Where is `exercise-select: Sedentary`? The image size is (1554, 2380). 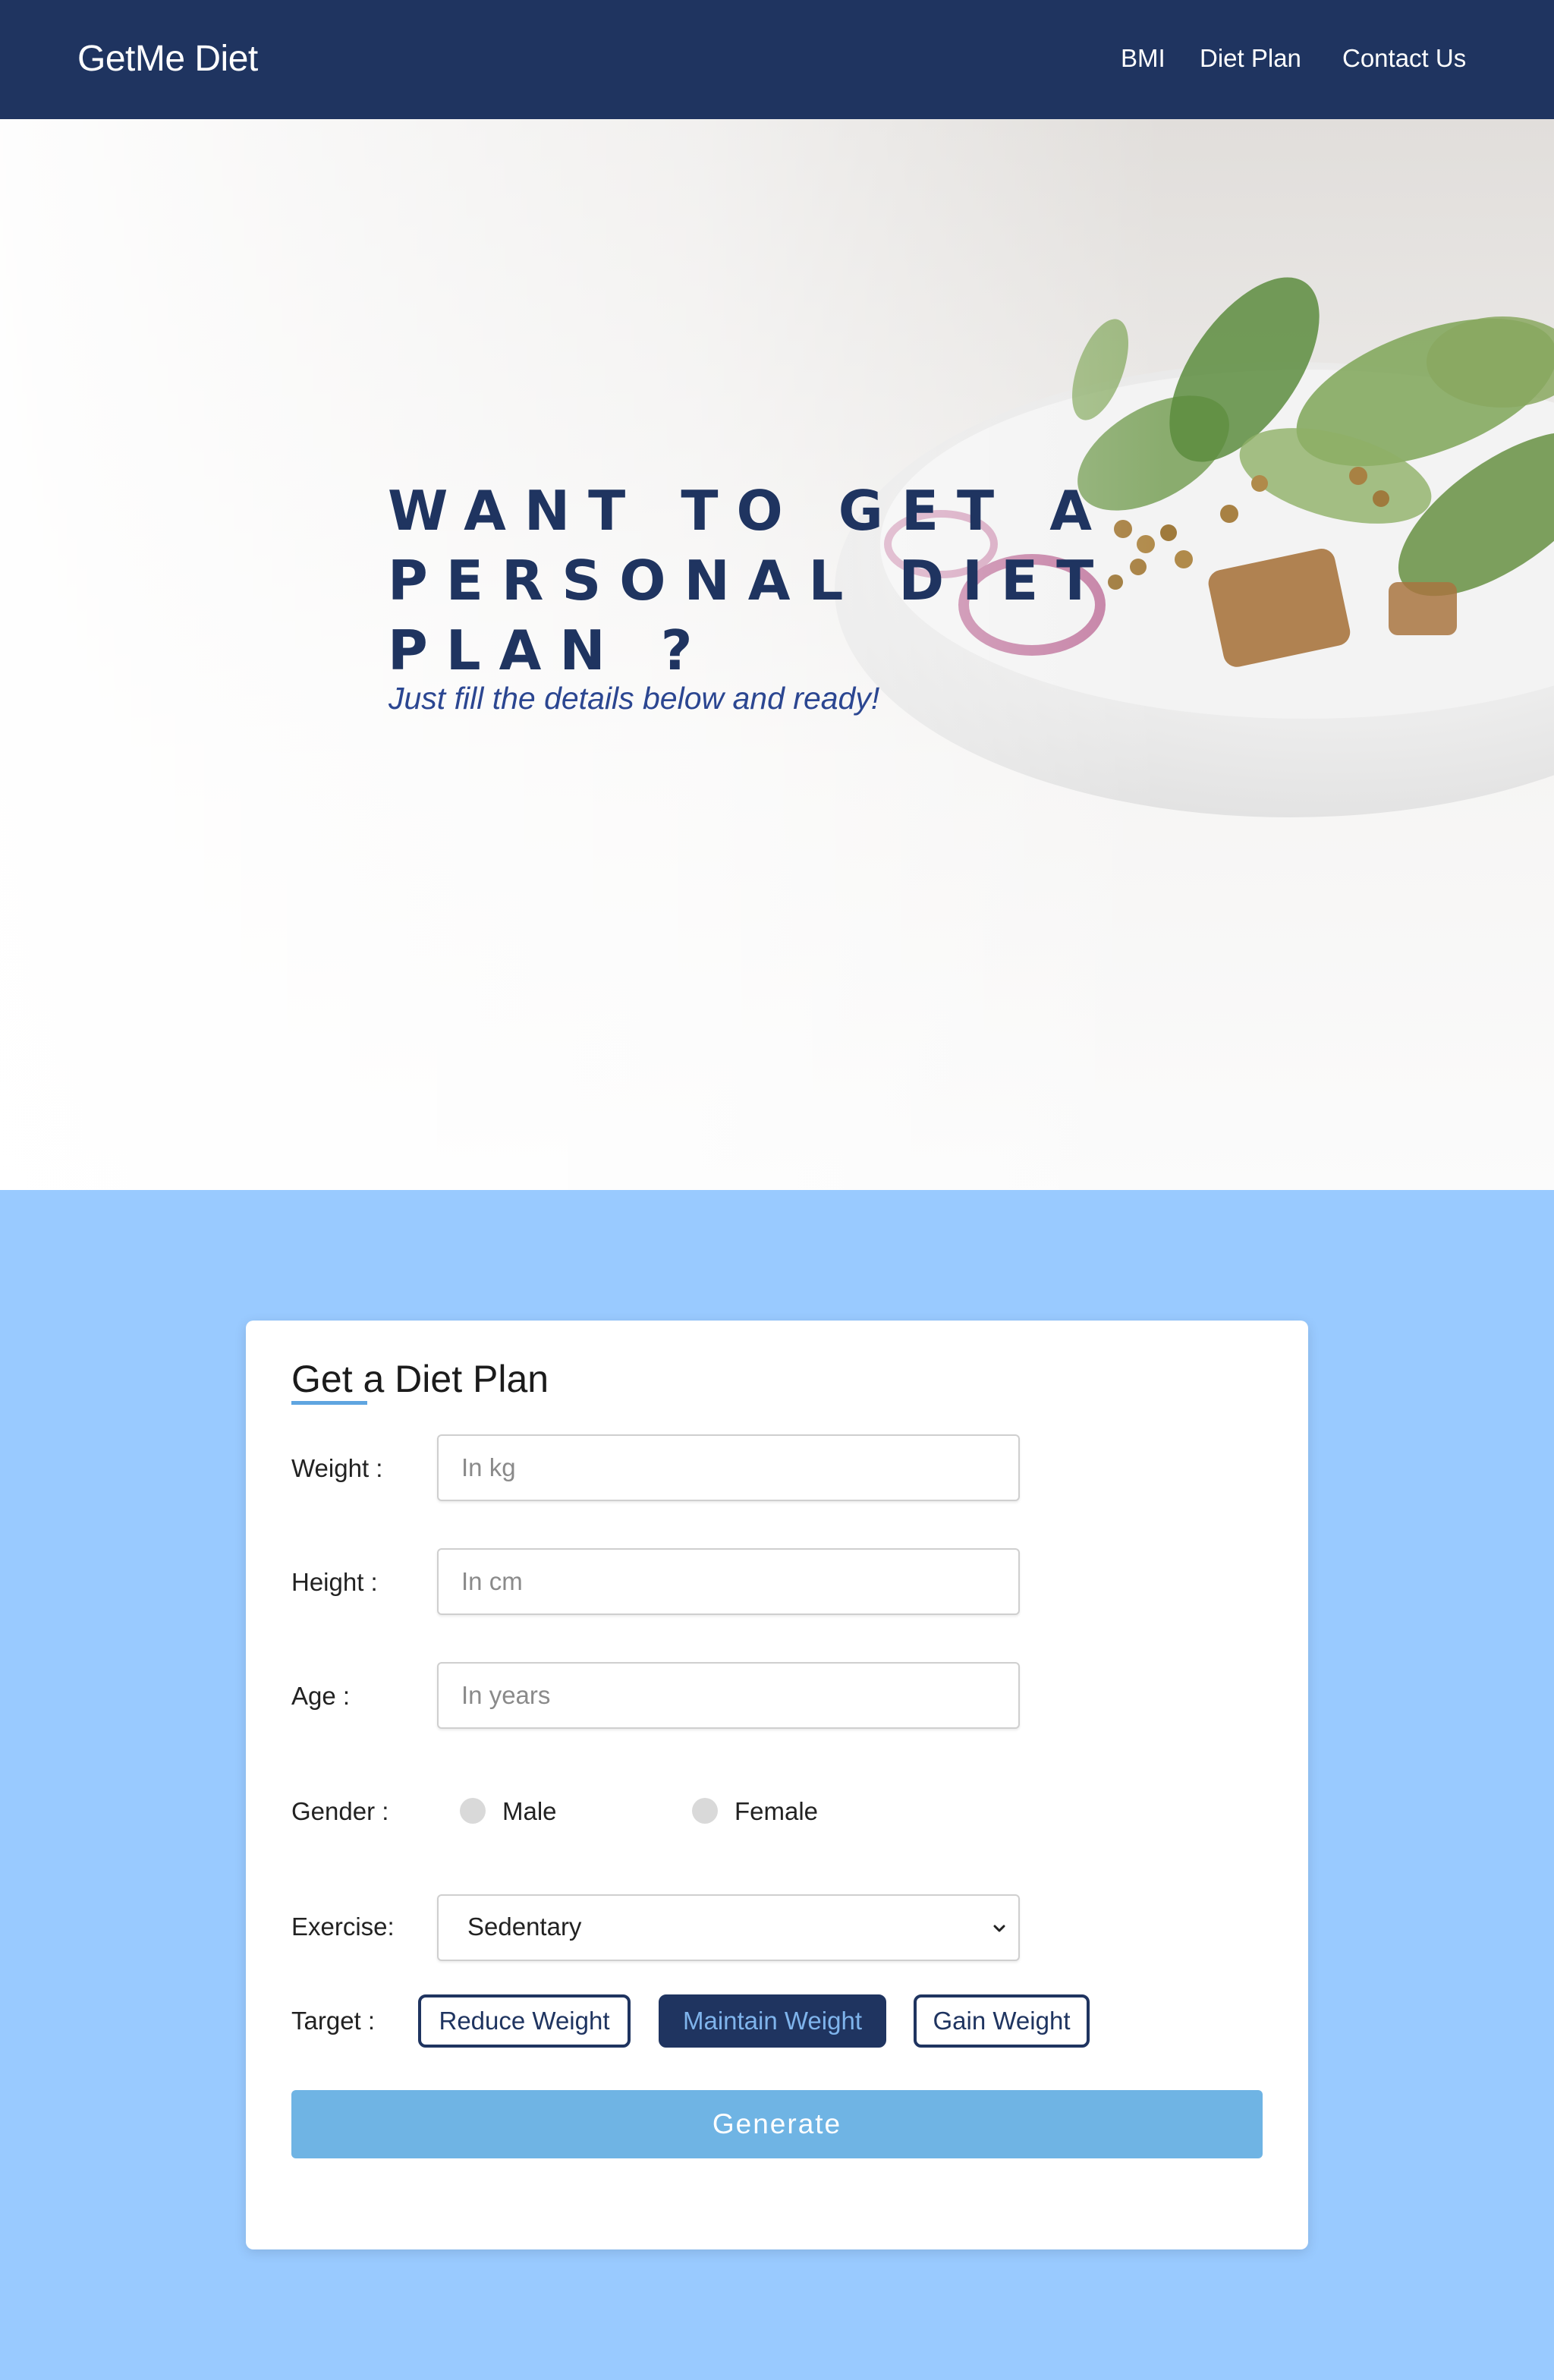 exercise-select: Sedentary is located at coordinates (728, 1927).